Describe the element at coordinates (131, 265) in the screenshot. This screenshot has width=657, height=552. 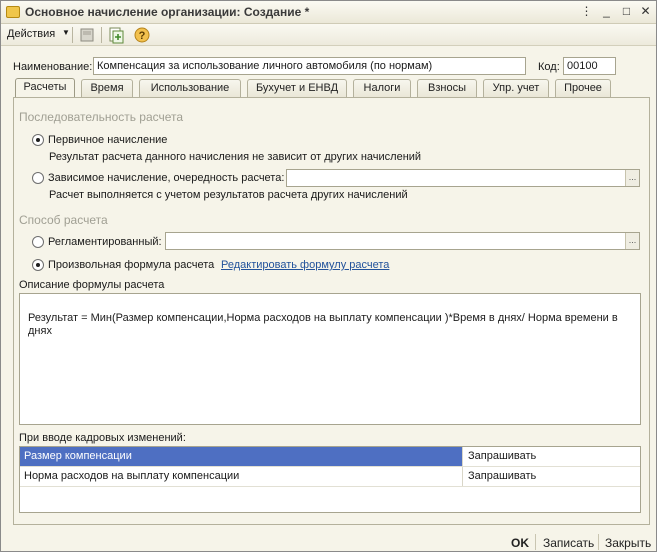
I see `custom-formula-label: Произвольная формула расчета` at that location.